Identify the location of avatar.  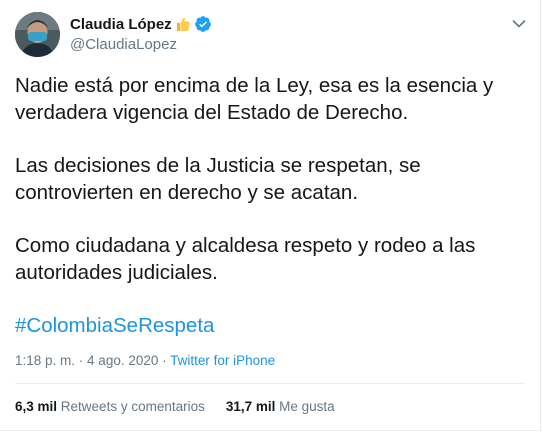
(37, 34).